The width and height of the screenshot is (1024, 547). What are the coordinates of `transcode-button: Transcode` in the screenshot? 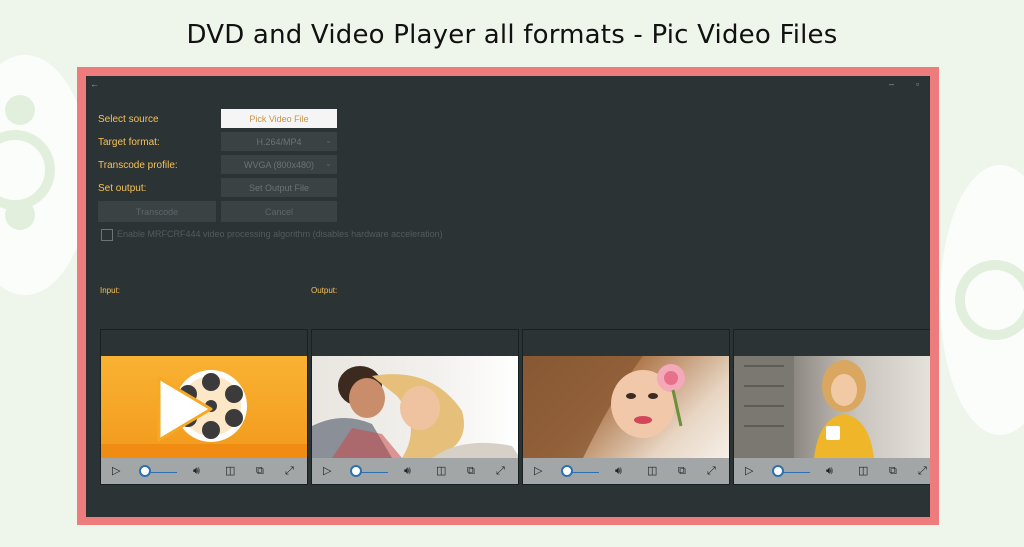 It's located at (157, 211).